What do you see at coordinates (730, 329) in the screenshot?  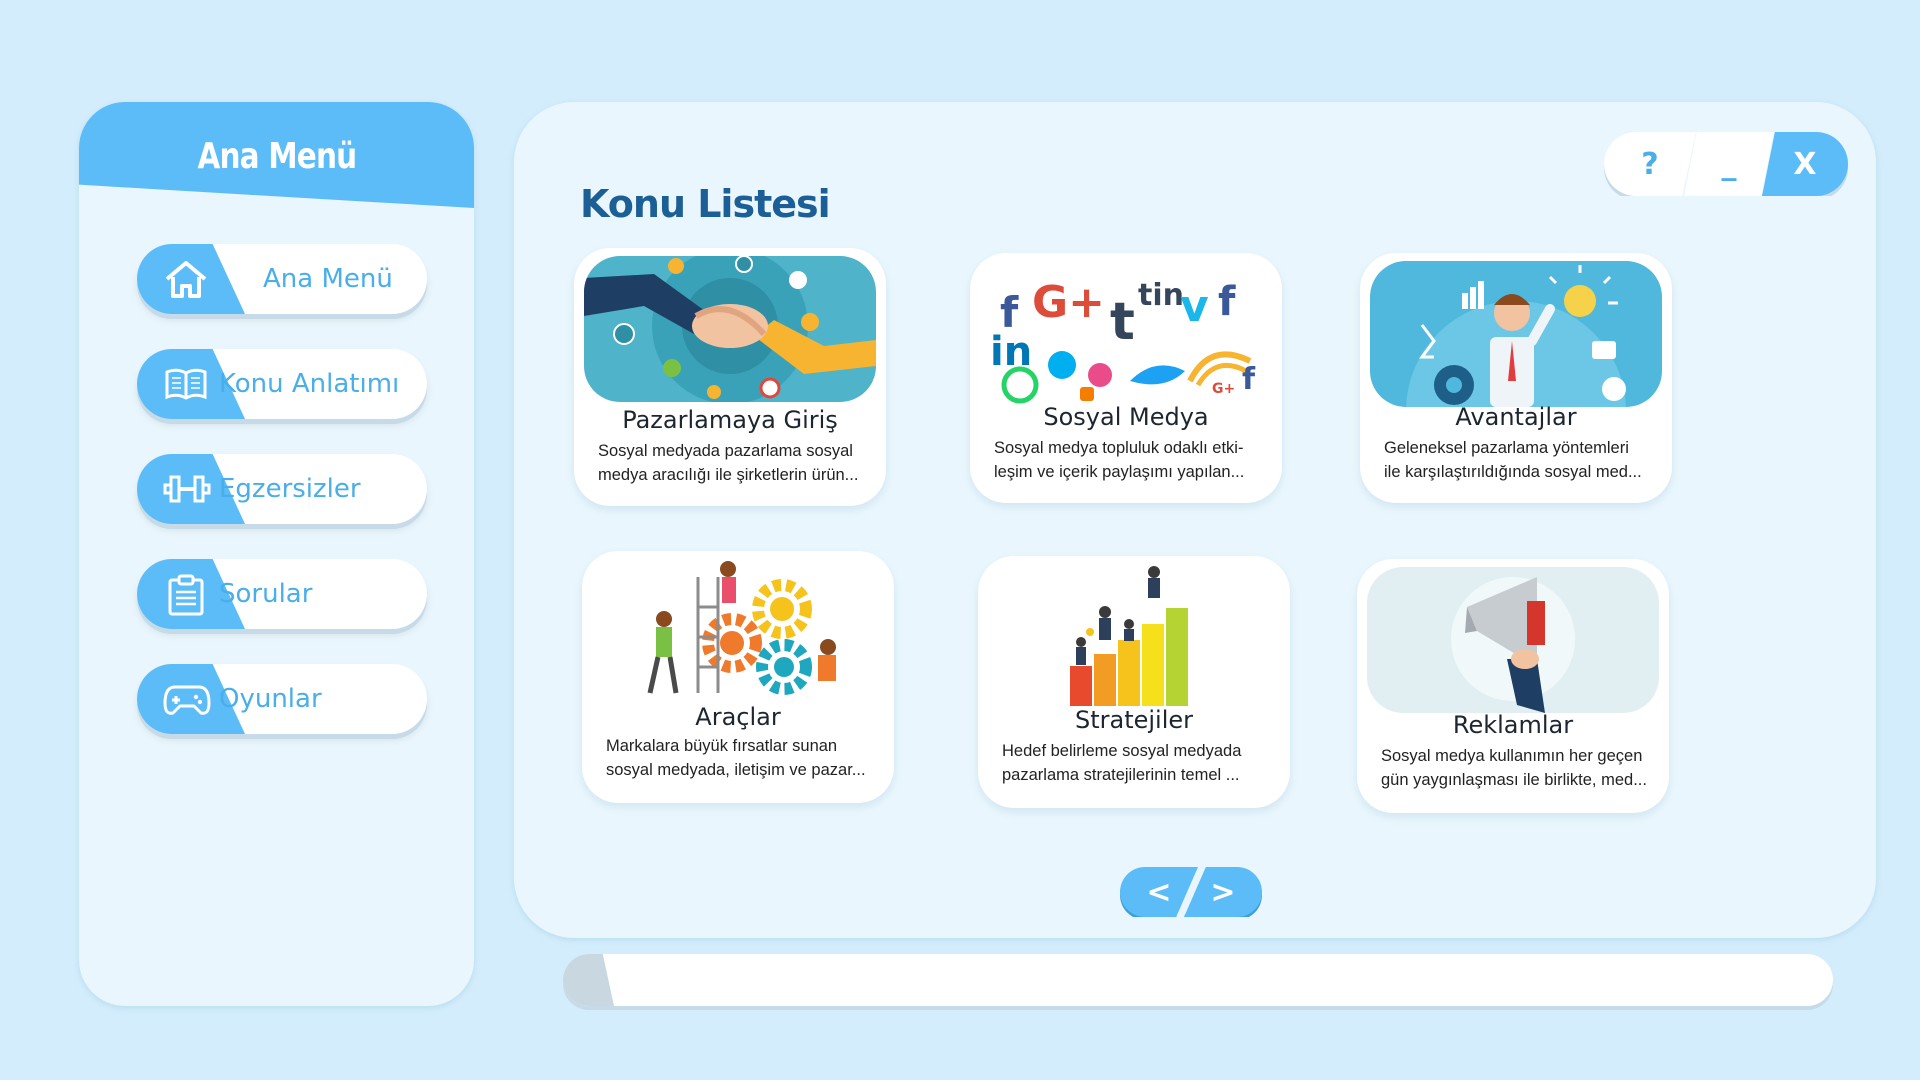 I see `handshake-illustration` at bounding box center [730, 329].